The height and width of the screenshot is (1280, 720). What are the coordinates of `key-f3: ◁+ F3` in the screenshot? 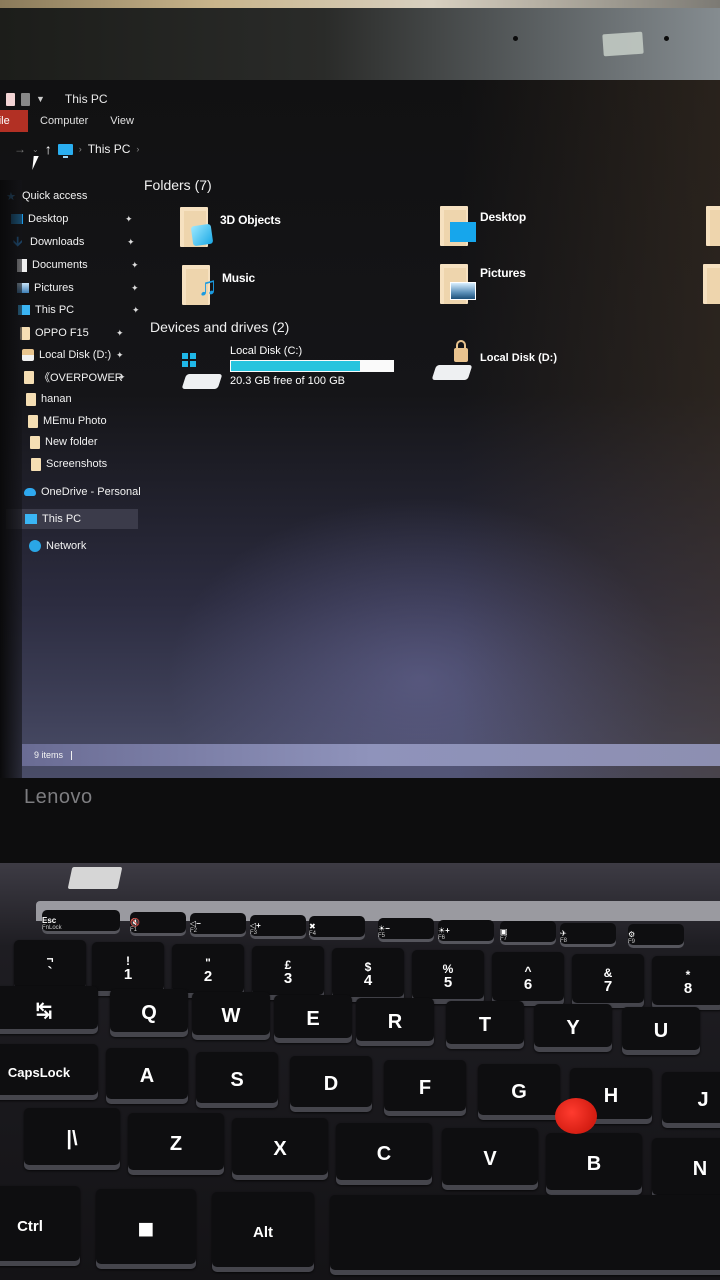 It's located at (278, 926).